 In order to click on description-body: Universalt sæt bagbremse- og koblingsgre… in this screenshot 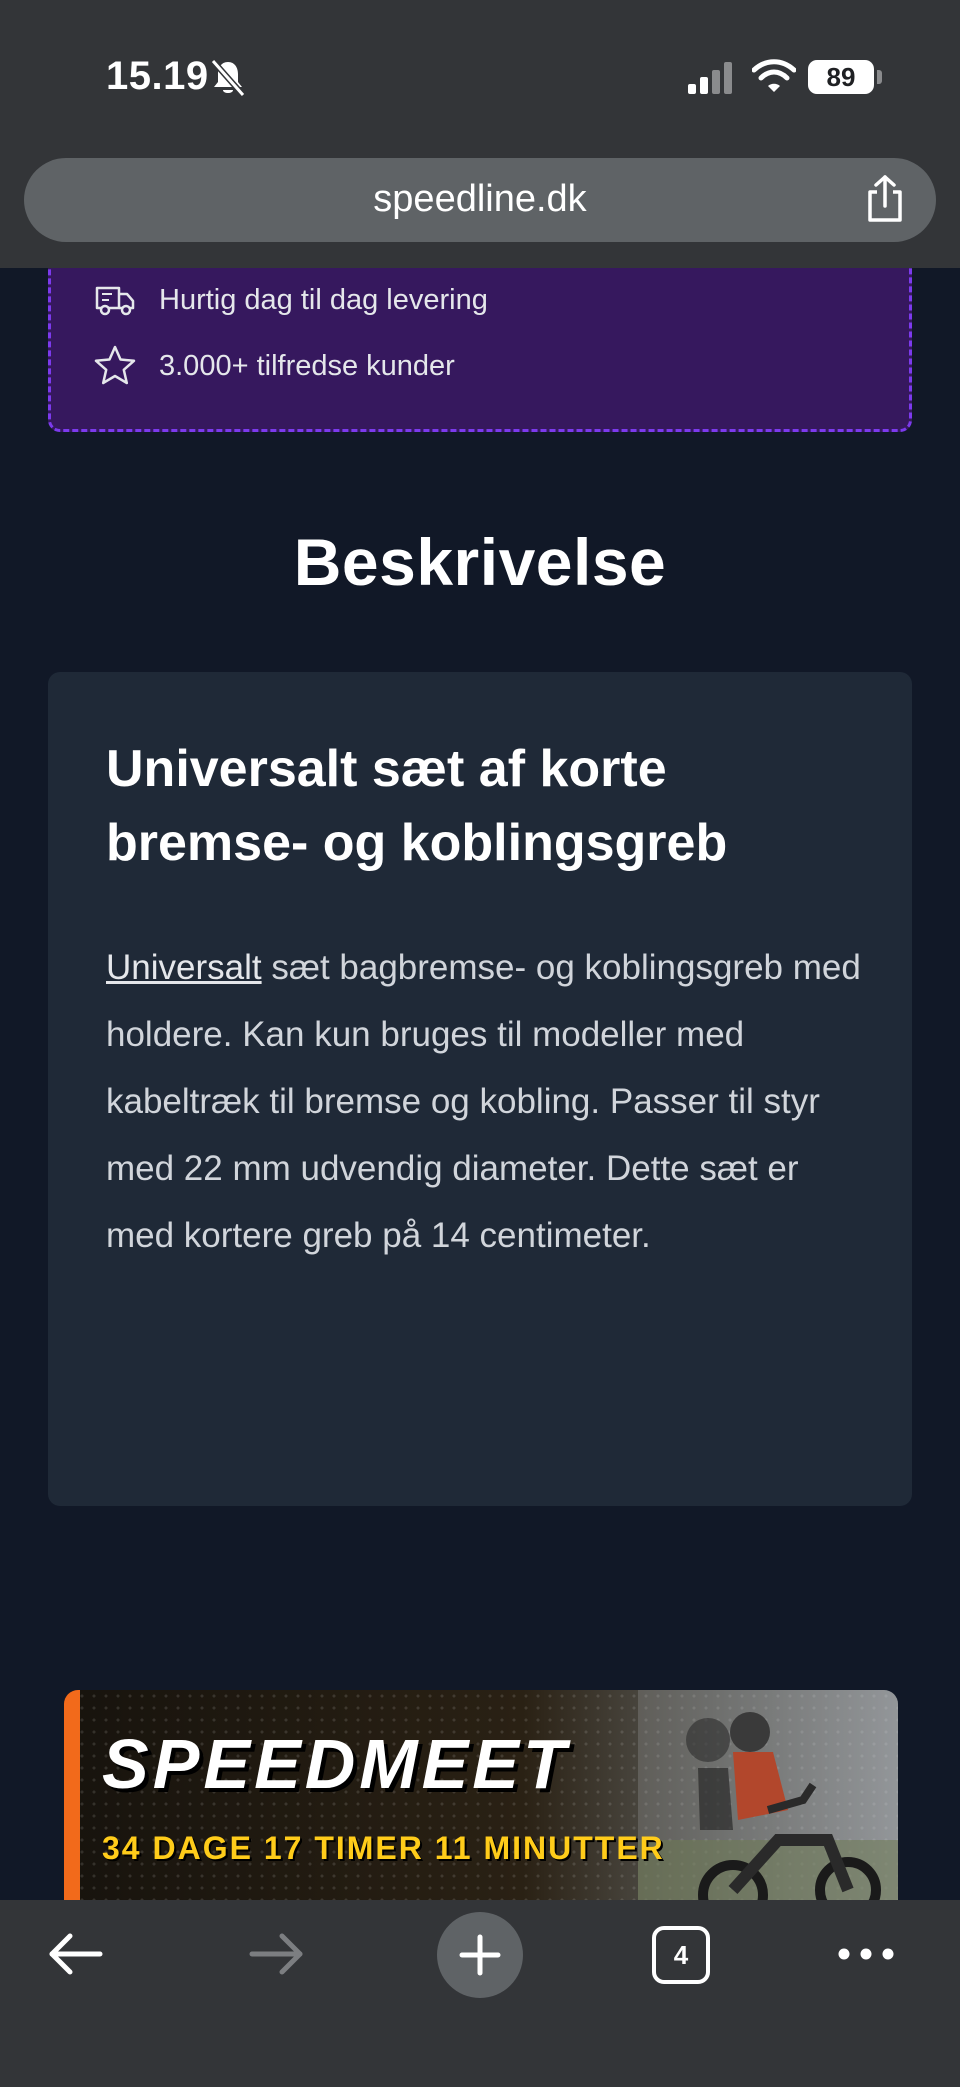, I will do `click(486, 1101)`.